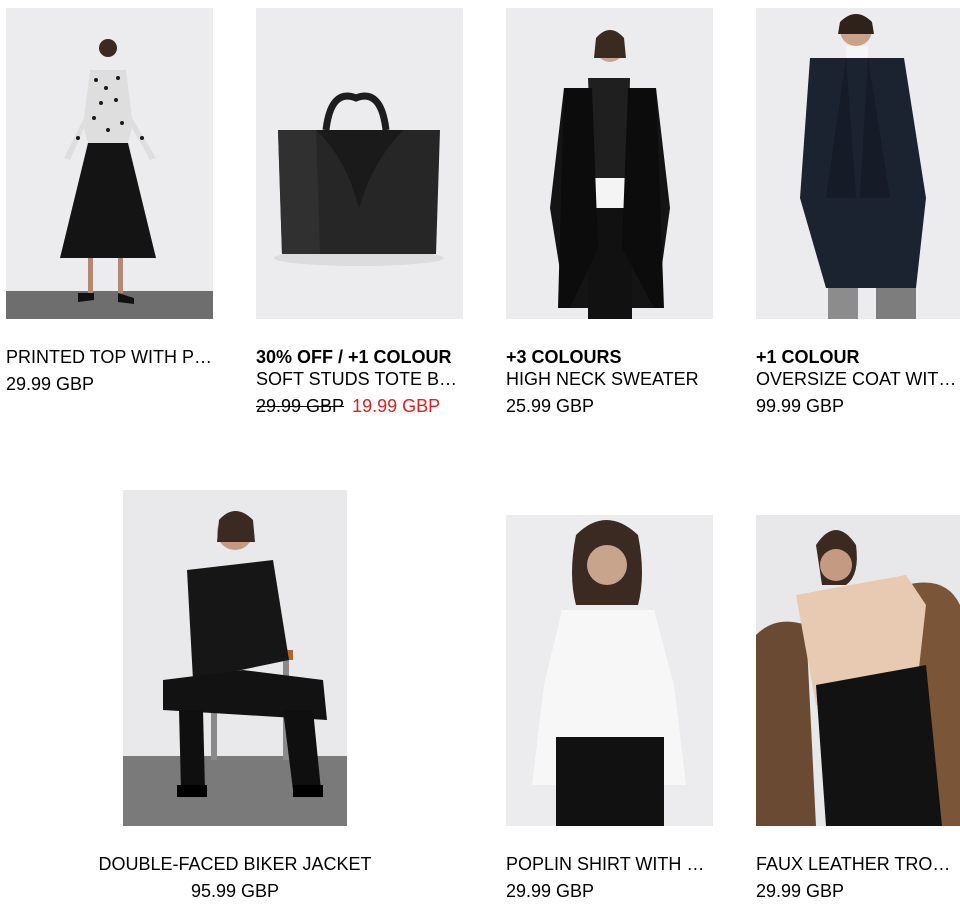 The height and width of the screenshot is (924, 960). I want to click on product-price: 95.99 GBP, so click(235, 891).